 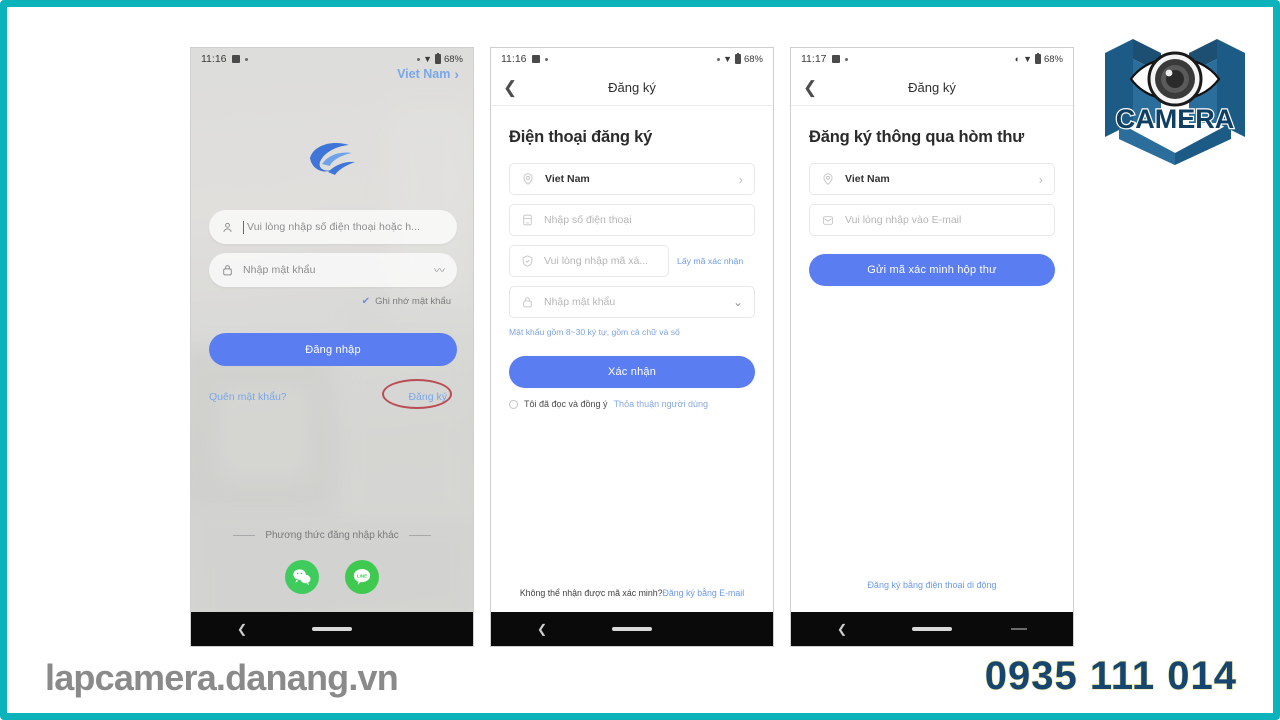 What do you see at coordinates (302, 577) in the screenshot?
I see `wechat-login-button` at bounding box center [302, 577].